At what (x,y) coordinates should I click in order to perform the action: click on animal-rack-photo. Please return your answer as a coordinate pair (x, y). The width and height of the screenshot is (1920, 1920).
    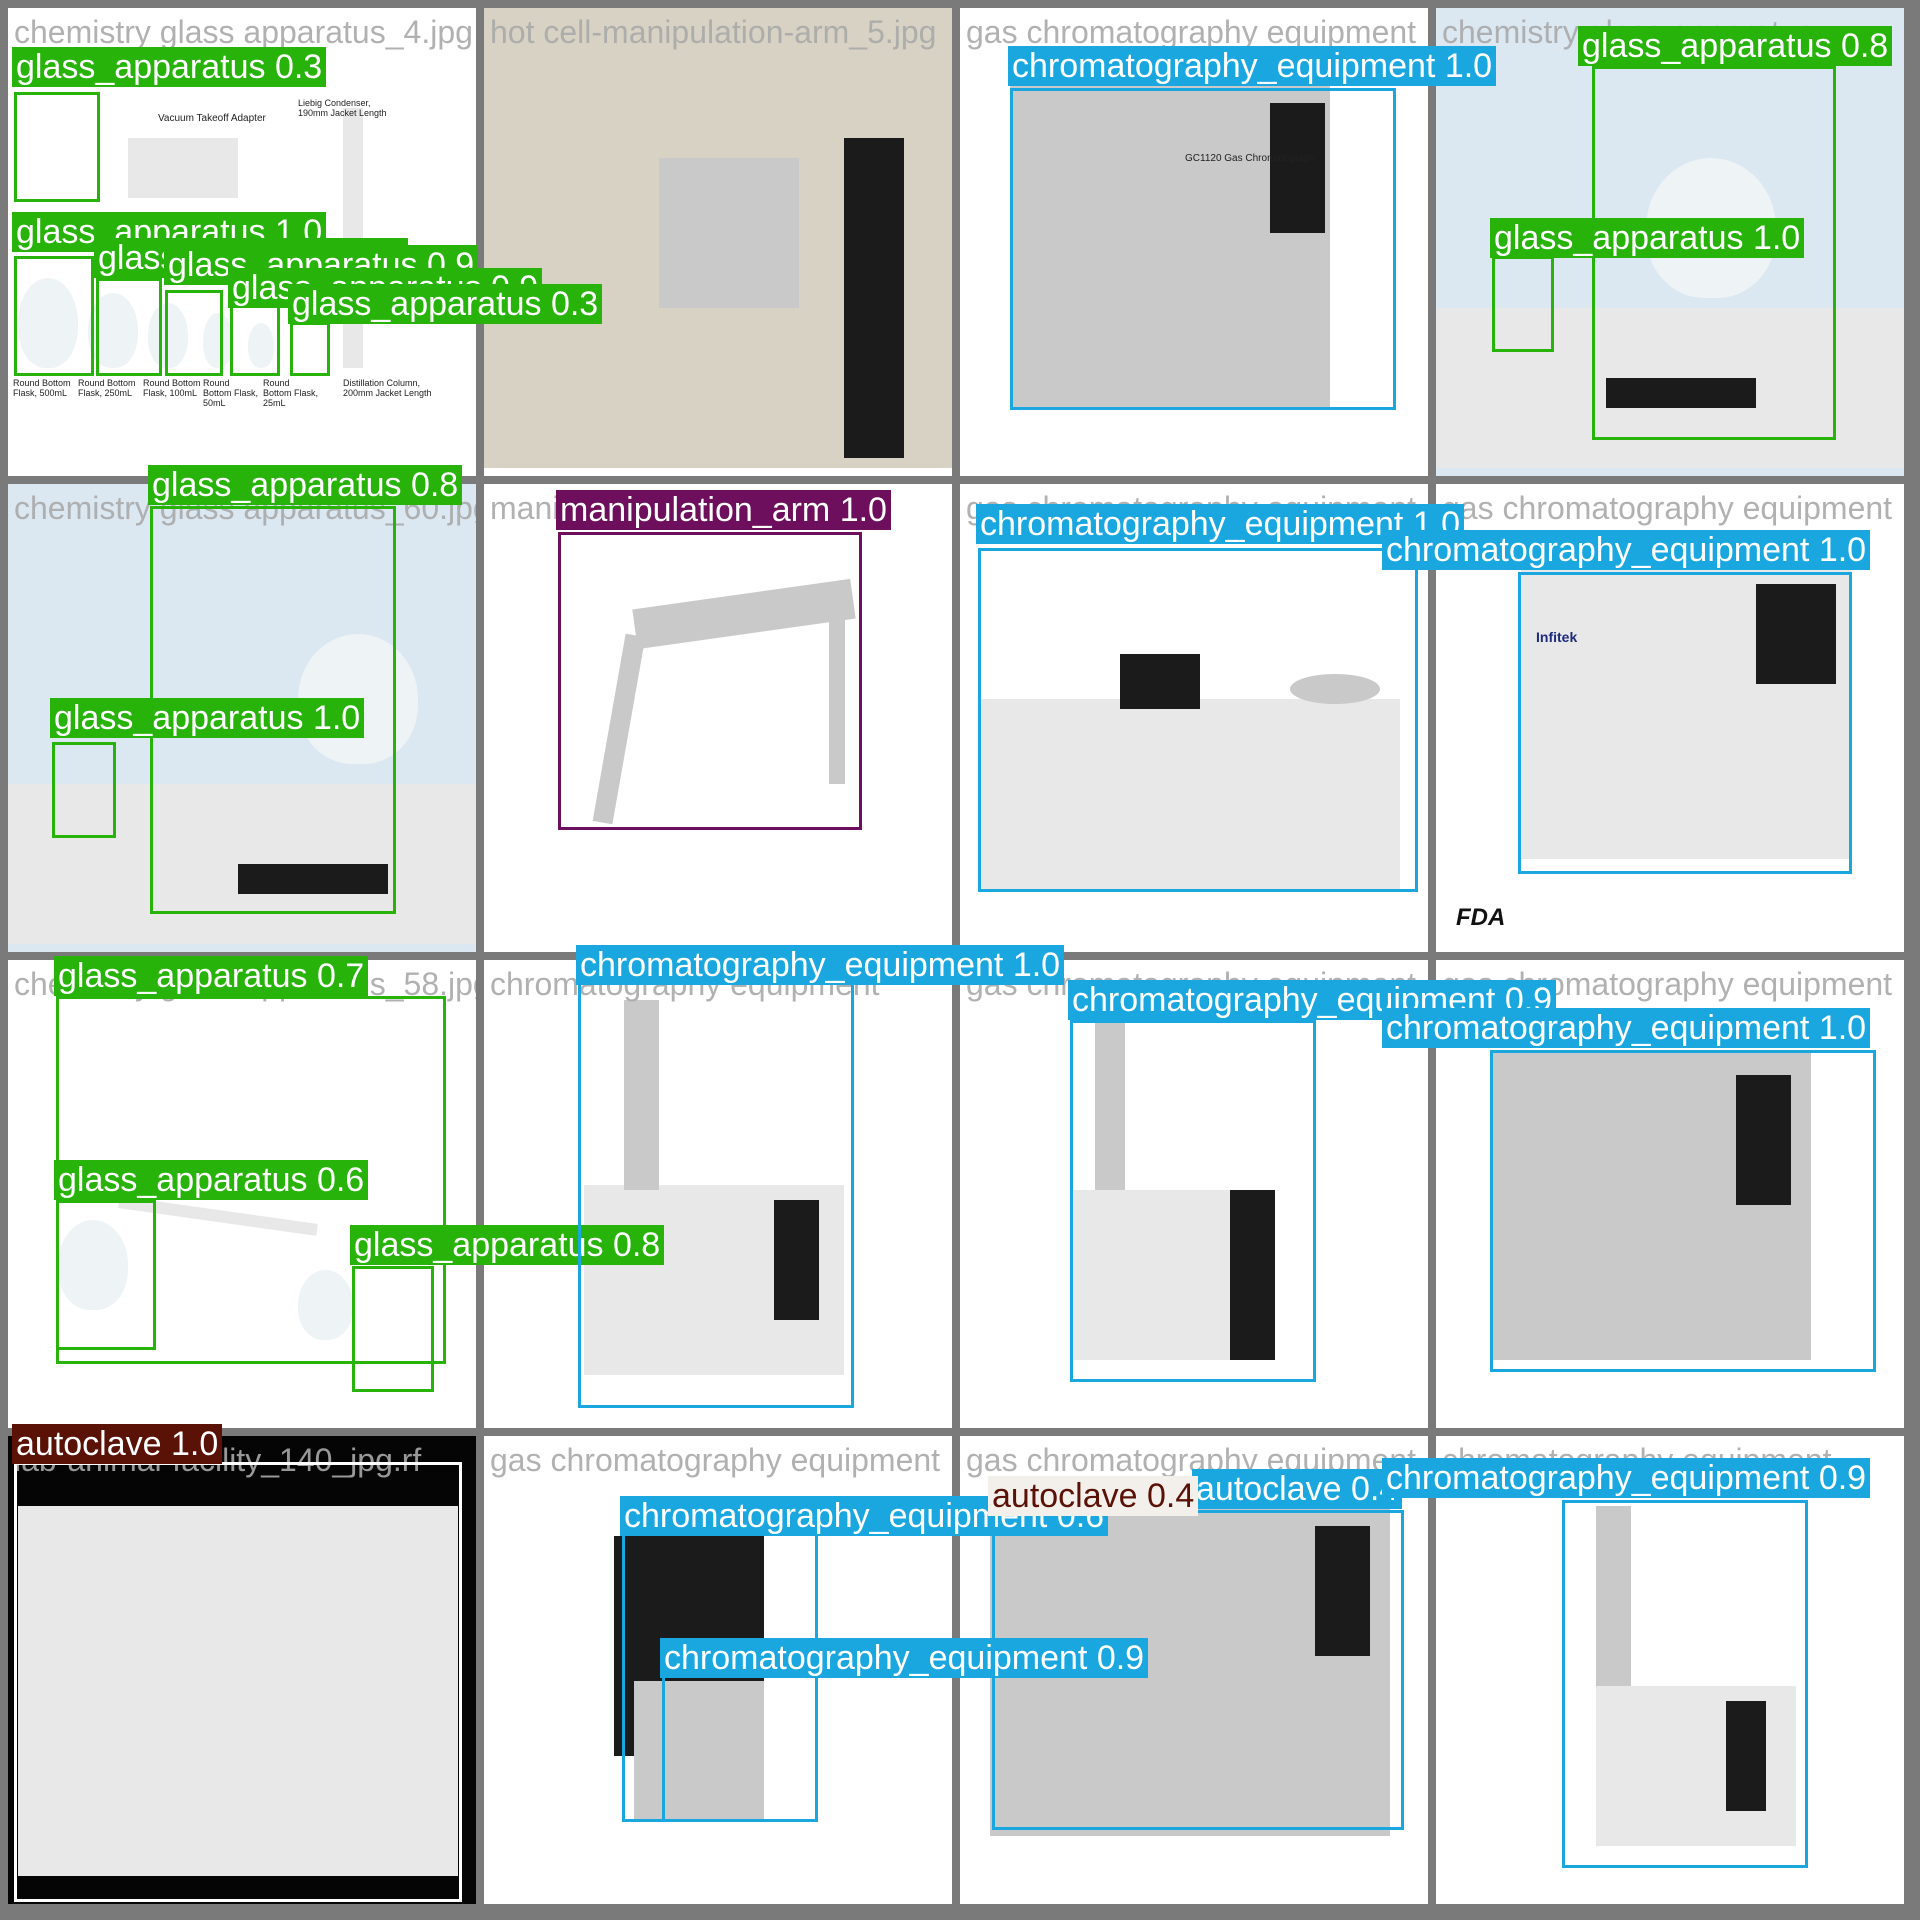
    Looking at the image, I should click on (238, 1691).